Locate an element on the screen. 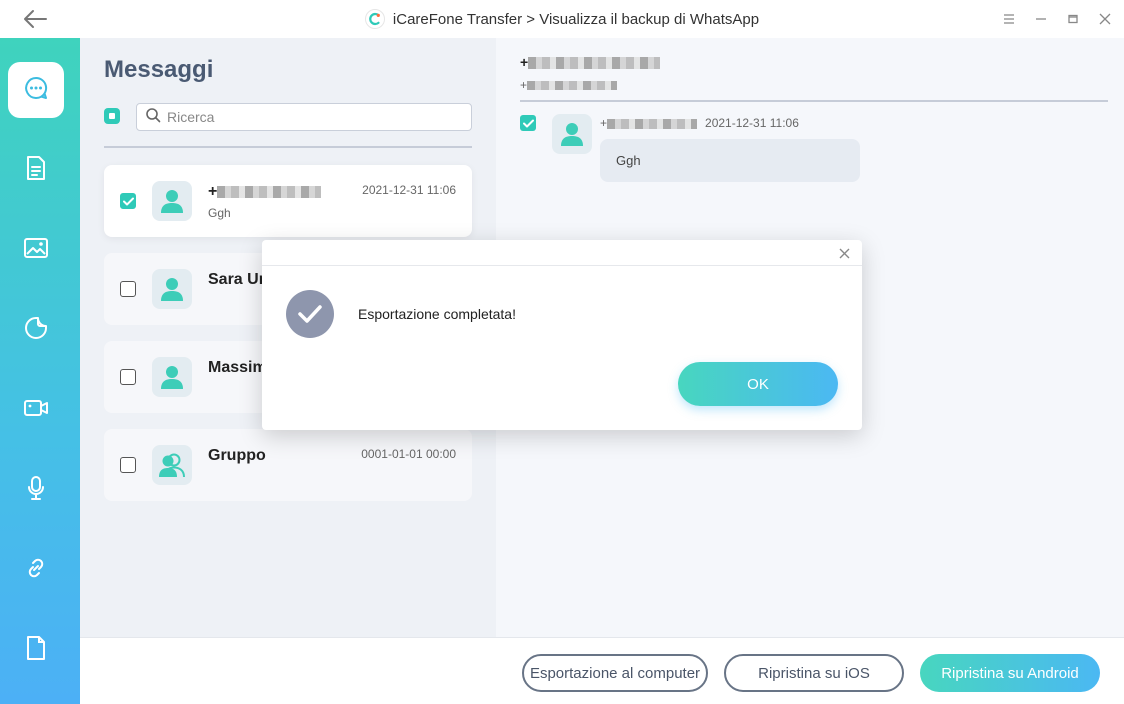 Image resolution: width=1124 pixels, height=704 pixels. sidebar-item-files is located at coordinates (36, 650).